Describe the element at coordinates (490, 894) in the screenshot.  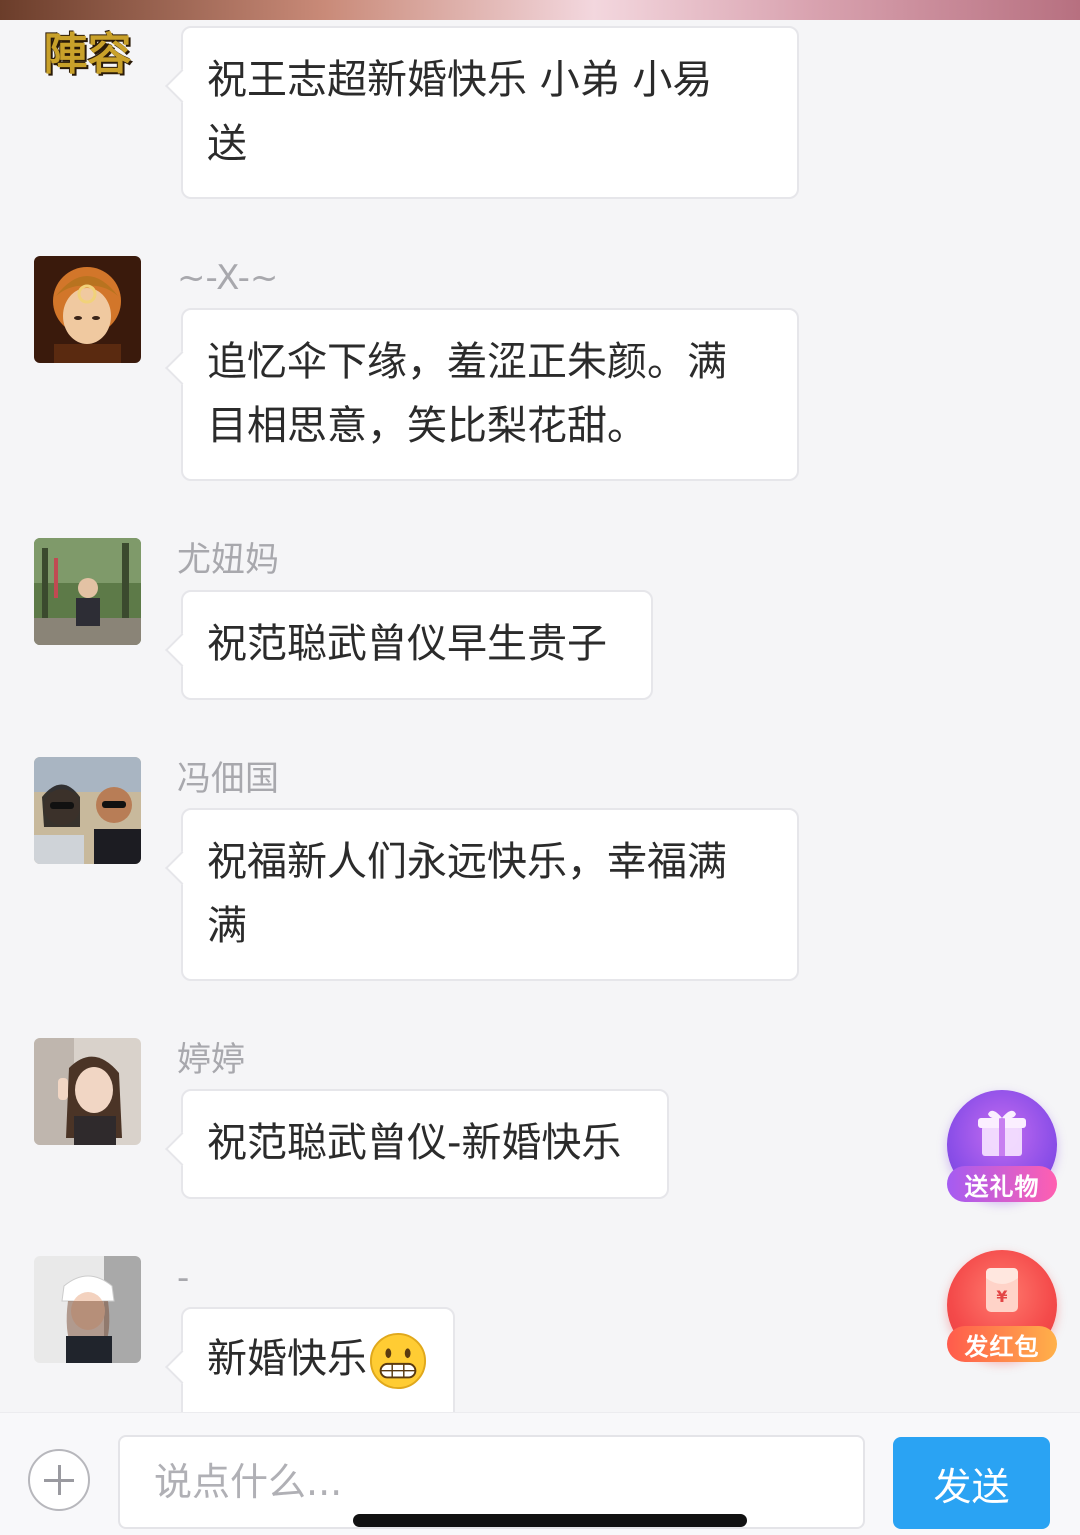
I see `message-bubble: 祝福新人们永远快乐，幸福满 满` at that location.